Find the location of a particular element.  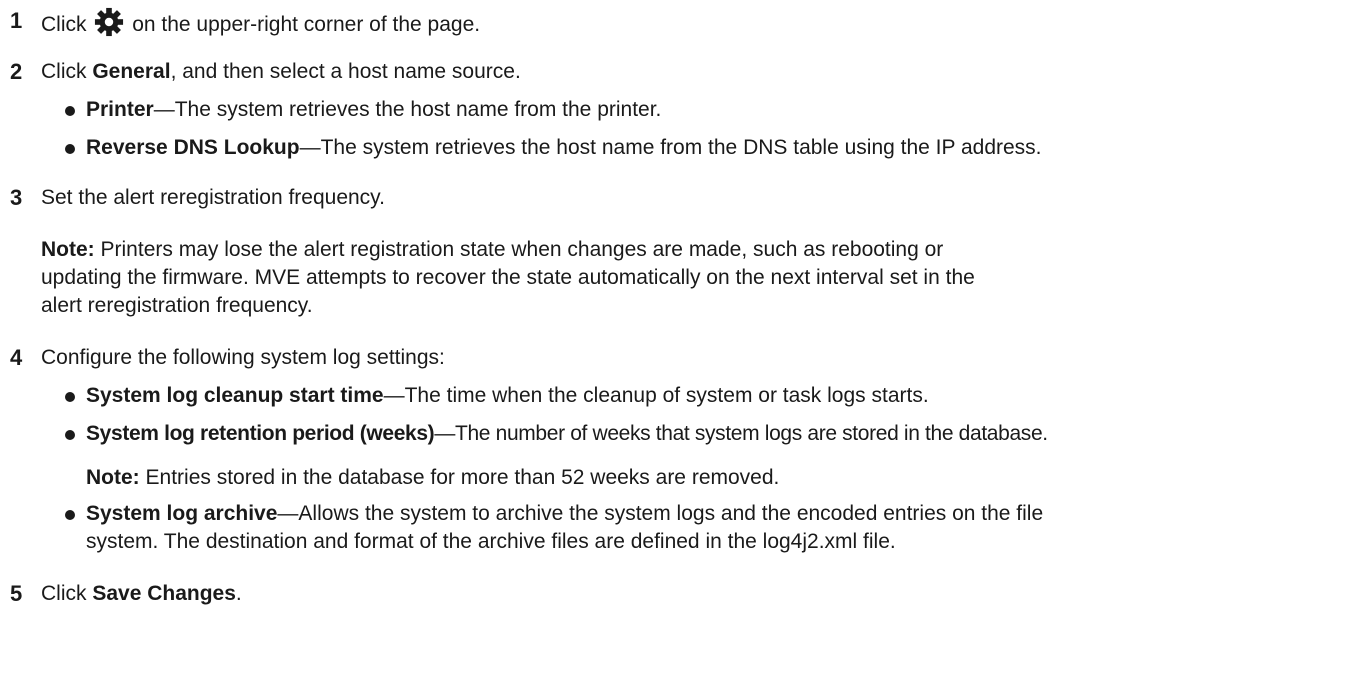

step-2-pre: Click is located at coordinates (64, 71).